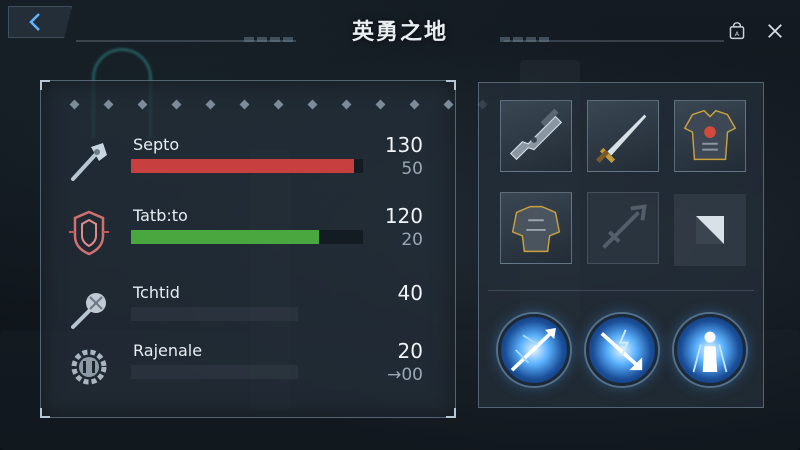 The image size is (800, 450). I want to click on decorative-dots, so click(278, 104).